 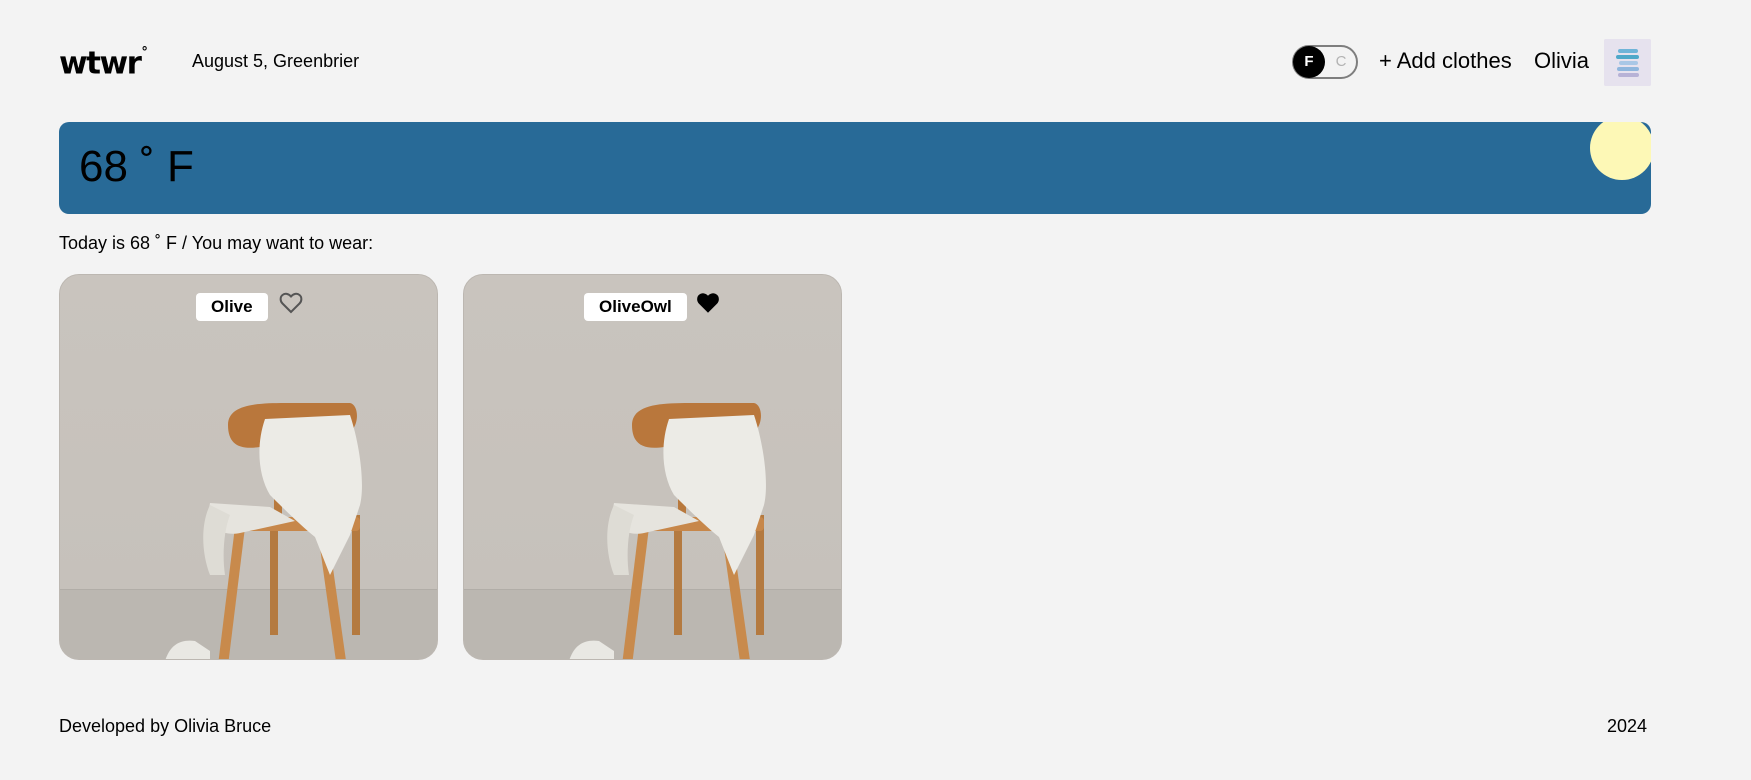 What do you see at coordinates (136, 166) in the screenshot?
I see `temperature-display: 68 ˚ F` at bounding box center [136, 166].